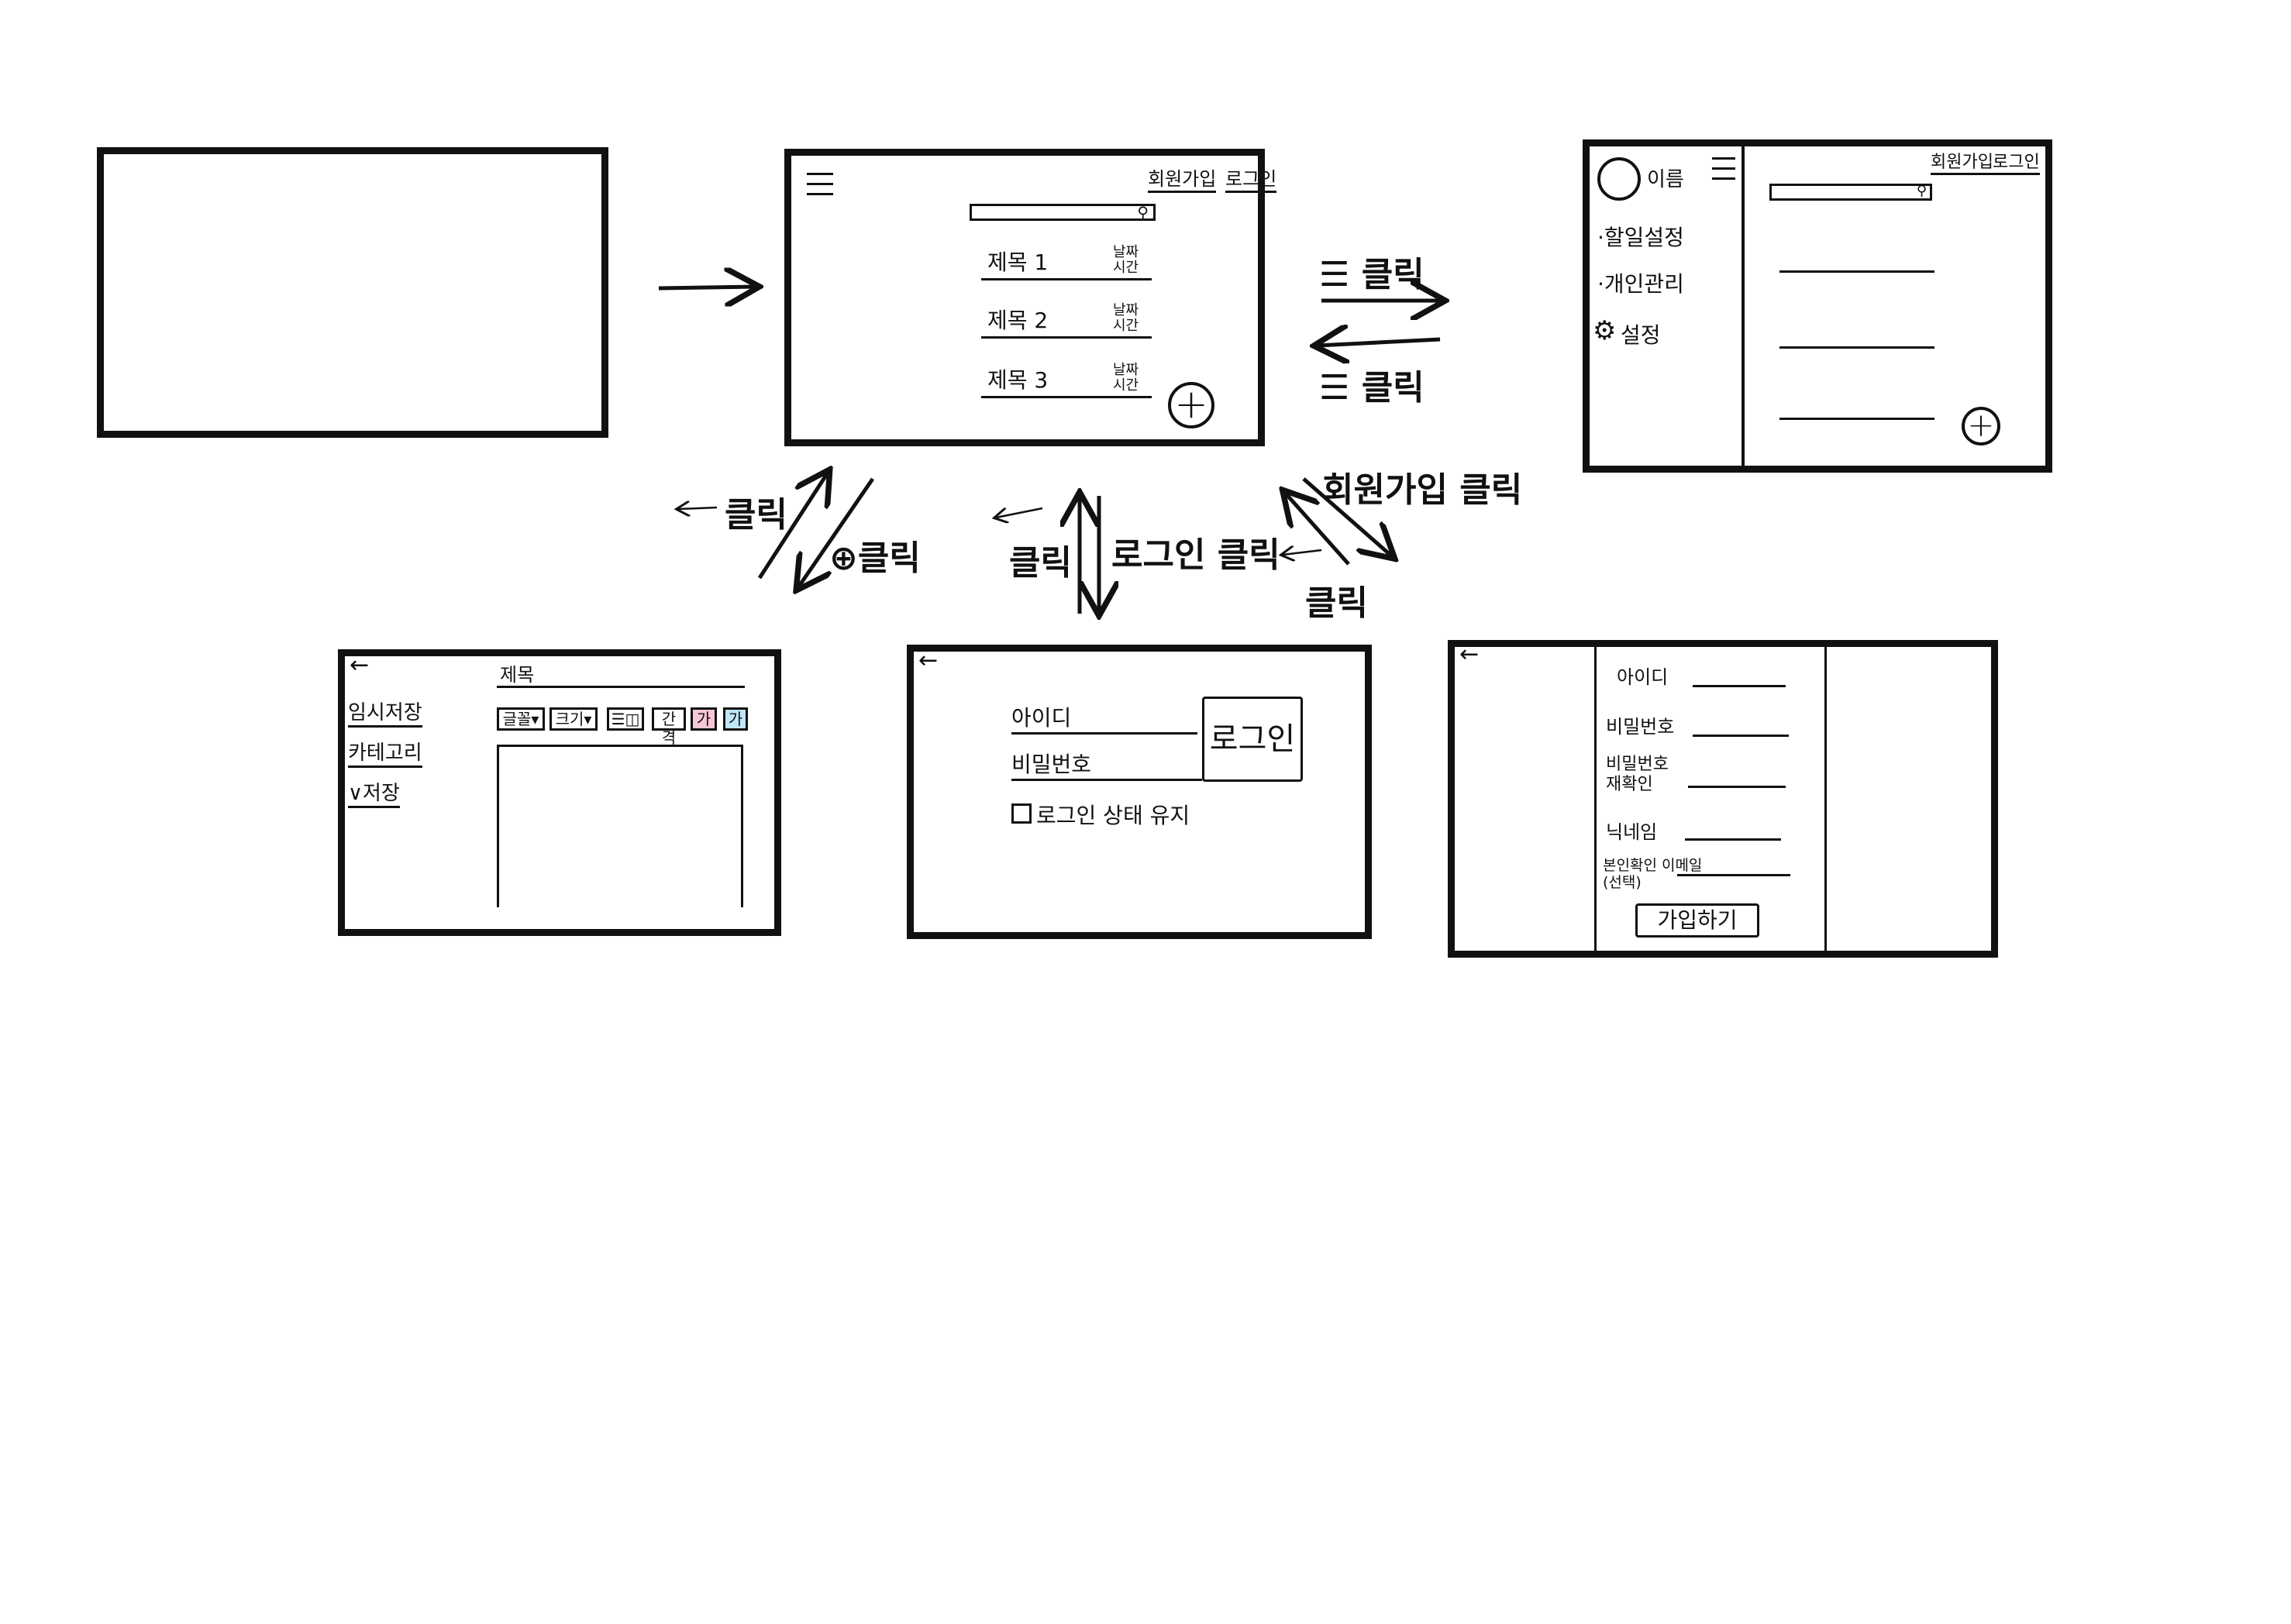 Image resolution: width=2291 pixels, height=1624 pixels. What do you see at coordinates (1640, 236) in the screenshot?
I see `menu-item-todo: ·할일설정` at bounding box center [1640, 236].